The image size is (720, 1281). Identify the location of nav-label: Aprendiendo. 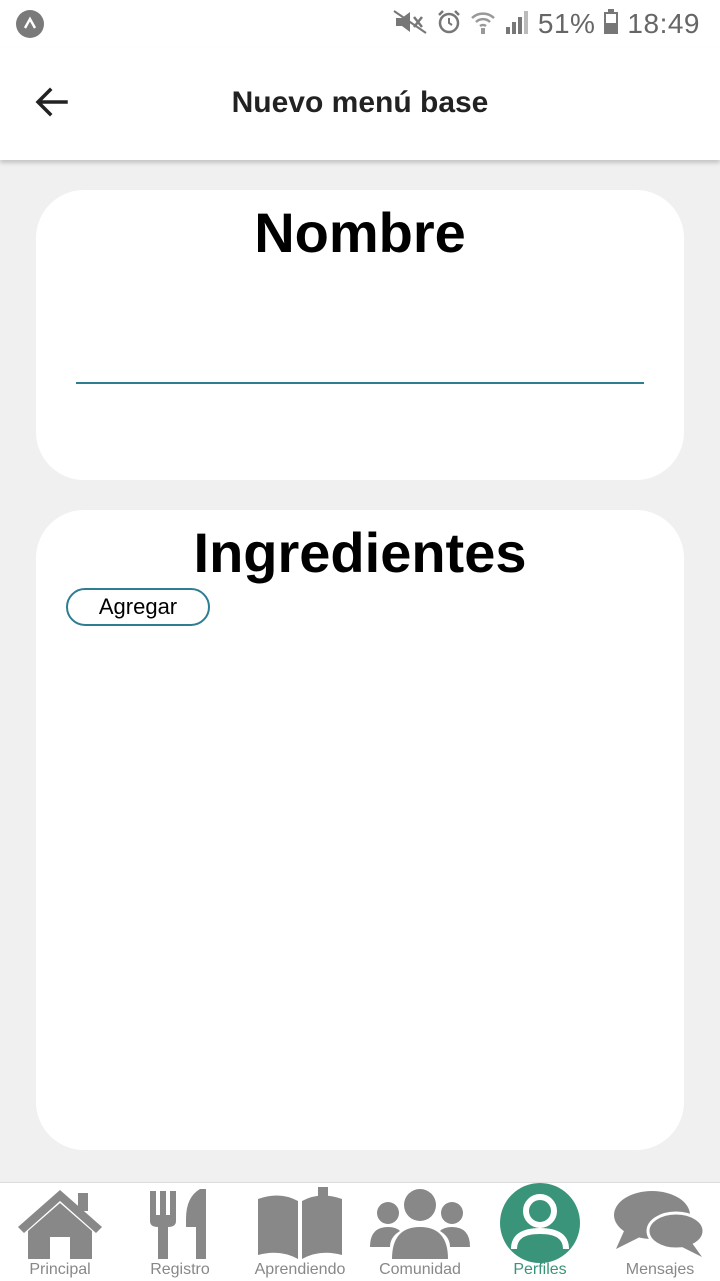
(300, 1269).